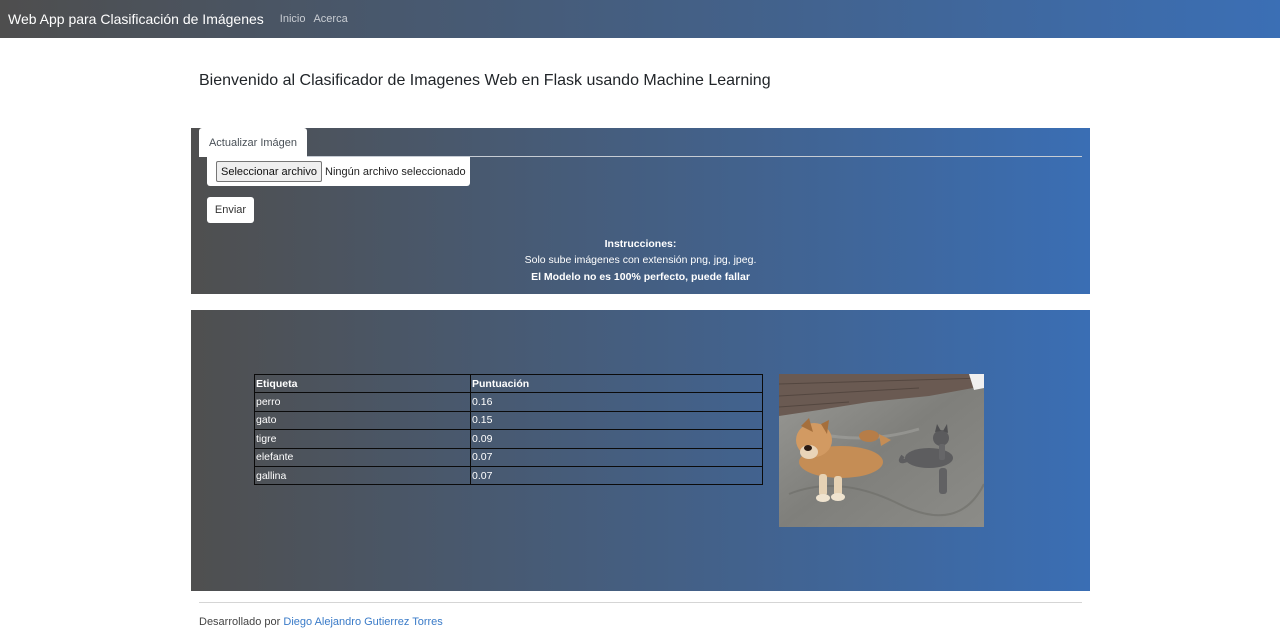  I want to click on footer-prefix: Desarrollado por, so click(240, 622).